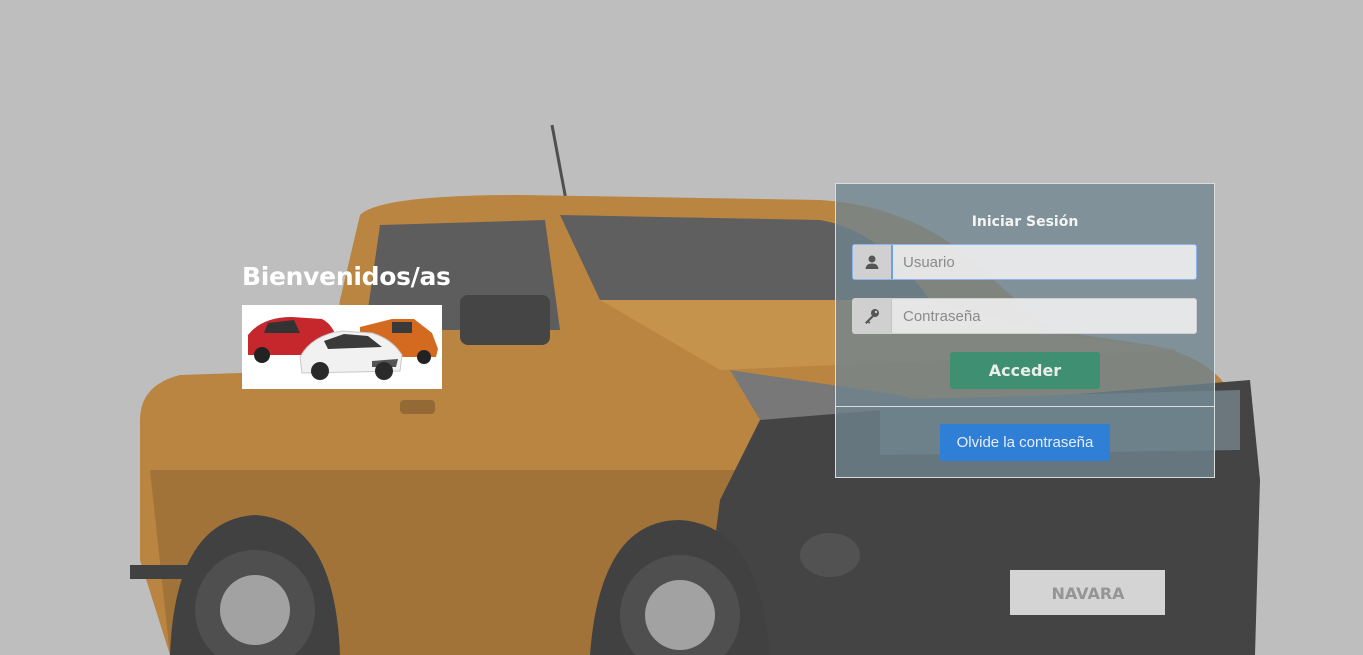  I want to click on login-panel: Iniciar Sesión Acceder Olvide, so click(1025, 330).